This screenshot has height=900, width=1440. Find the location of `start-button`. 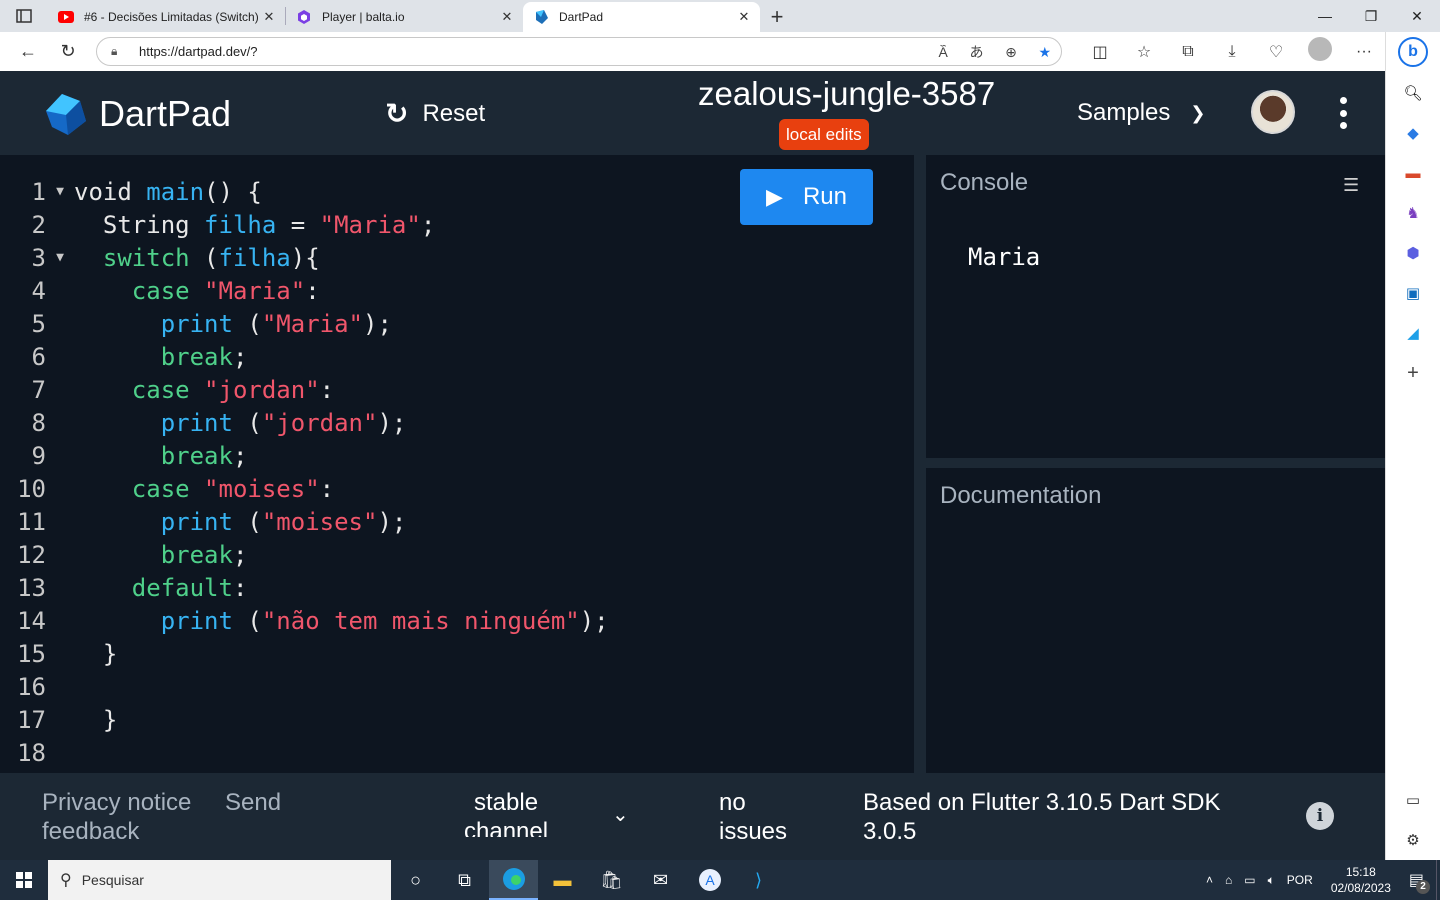

start-button is located at coordinates (24, 880).